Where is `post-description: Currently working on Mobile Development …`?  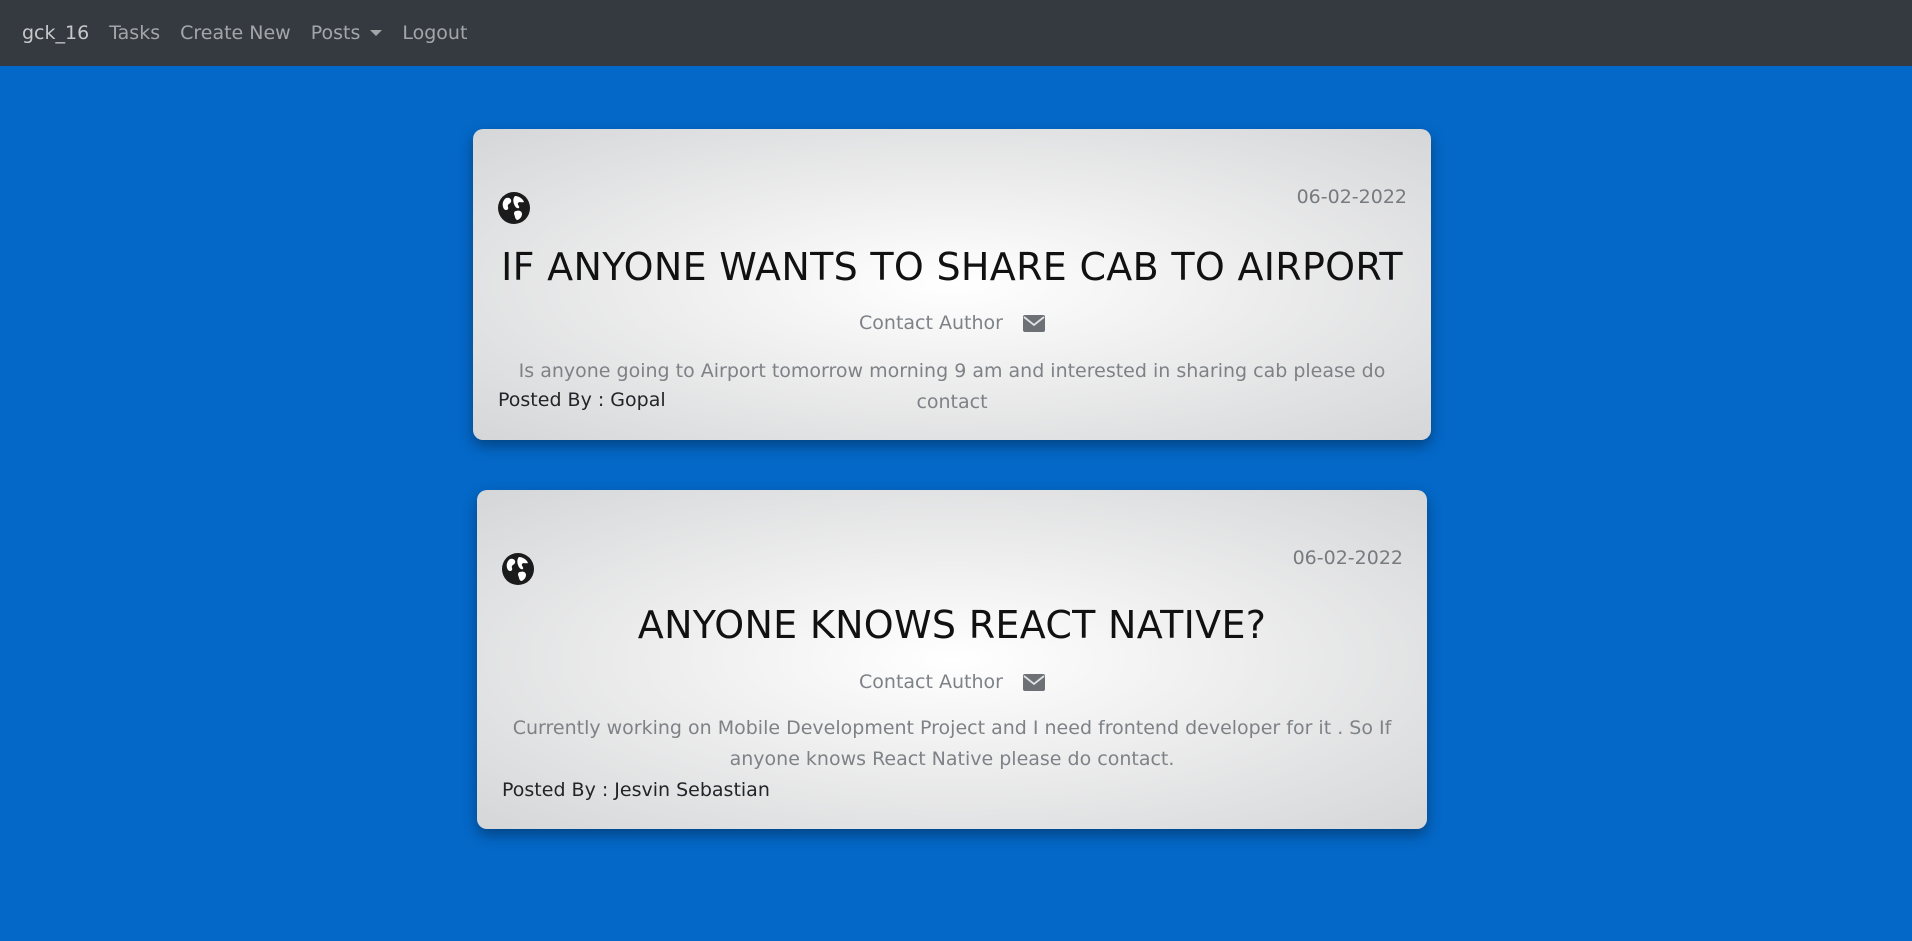
post-description: Currently working on Mobile Development … is located at coordinates (952, 743).